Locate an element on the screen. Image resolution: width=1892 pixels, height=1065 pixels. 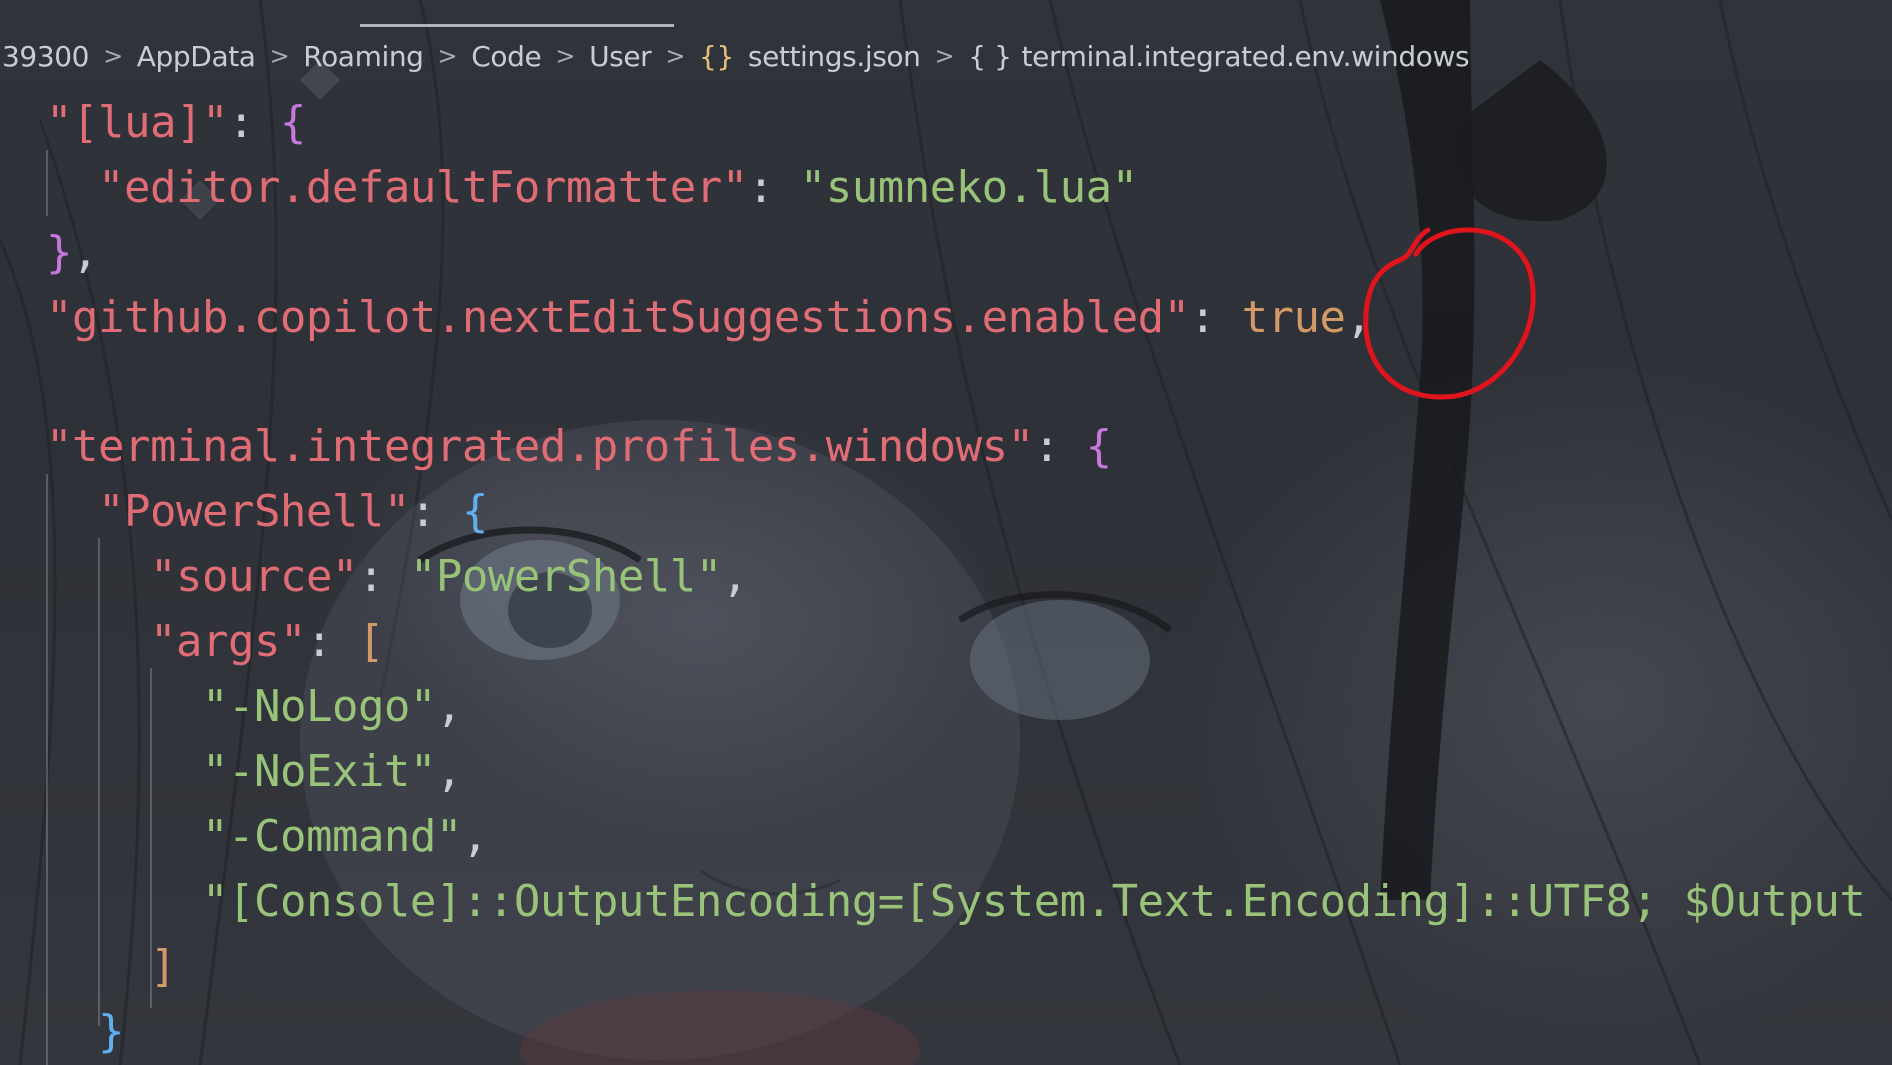
code-line-2: "editor.defaultFormatter": "sumneko.lua" is located at coordinates (618, 188).